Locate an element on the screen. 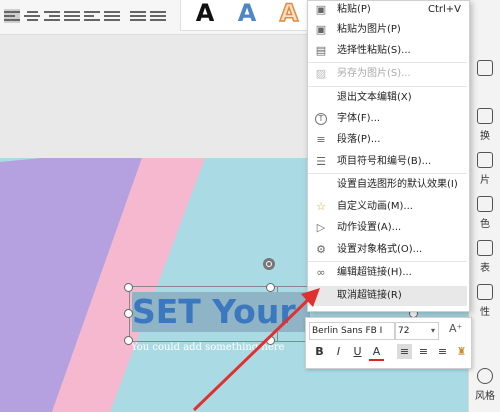  style-icon is located at coordinates (485, 376).